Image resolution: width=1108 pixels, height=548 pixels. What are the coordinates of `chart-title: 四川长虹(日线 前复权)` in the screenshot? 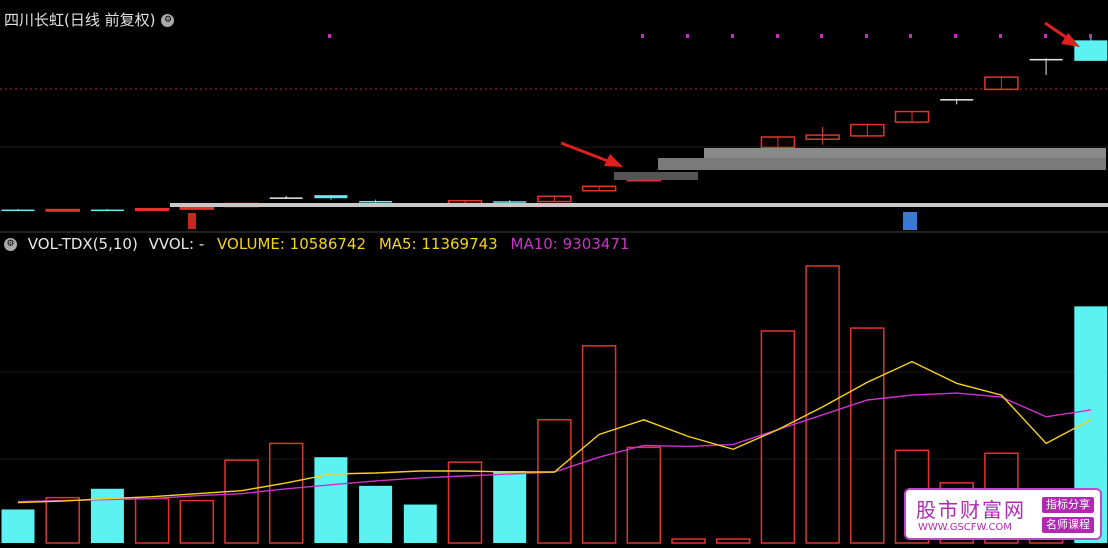 It's located at (80, 20).